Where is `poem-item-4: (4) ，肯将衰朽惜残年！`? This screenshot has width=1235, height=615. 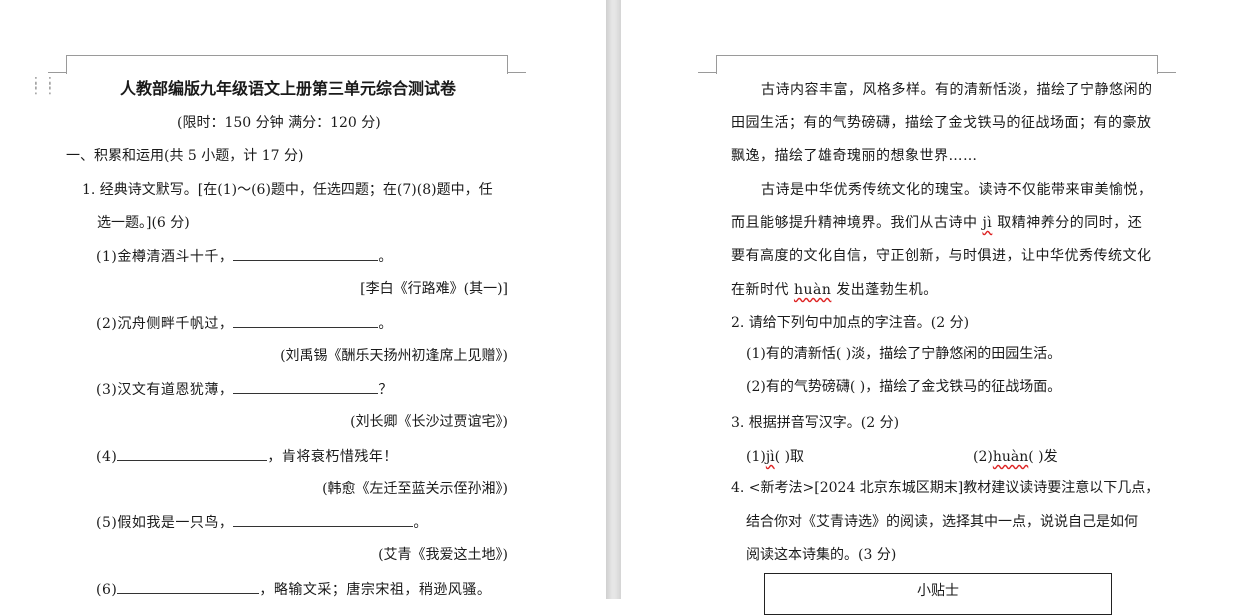 poem-item-4: (4) ，肯将衰朽惜残年！ is located at coordinates (247, 456).